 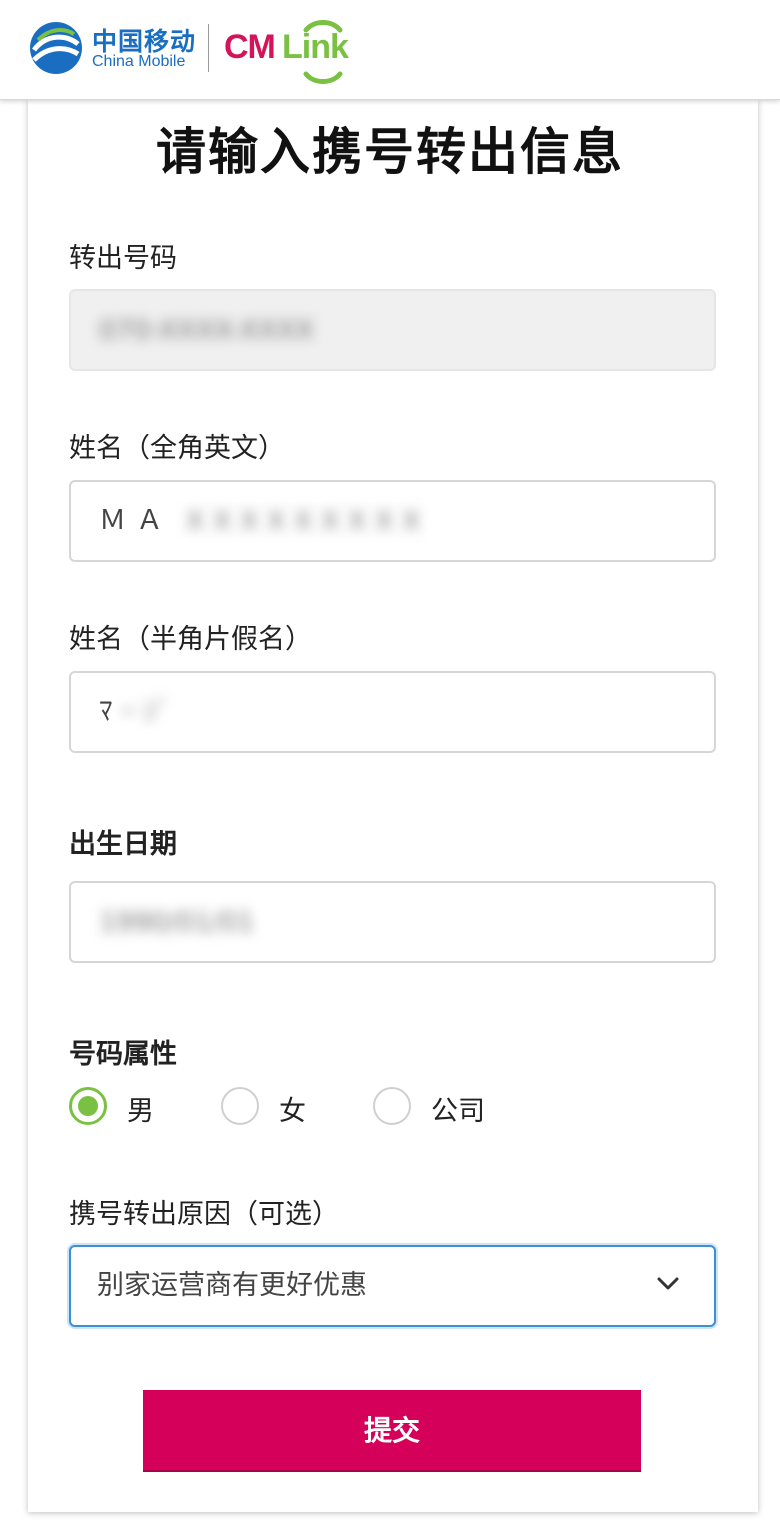 I want to click on birthdate-value: 1990/01/01, so click(x=177, y=922).